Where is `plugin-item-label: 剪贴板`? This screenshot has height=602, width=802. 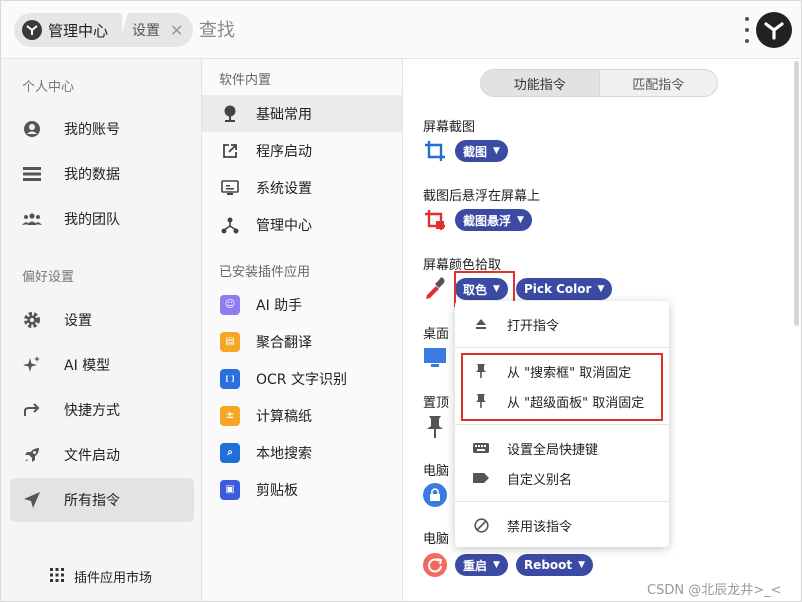
plugin-item-label: 剪贴板 is located at coordinates (277, 490).